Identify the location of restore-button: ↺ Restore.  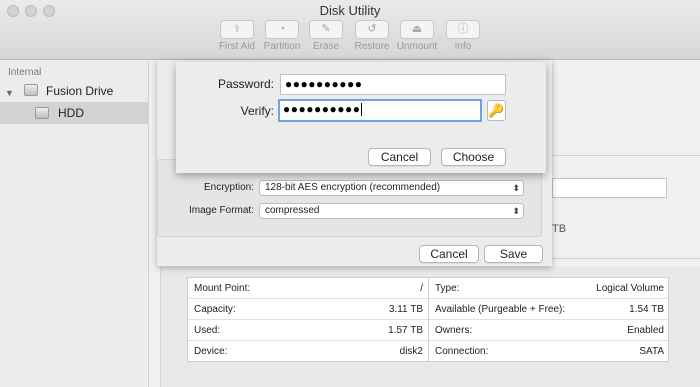
(372, 36).